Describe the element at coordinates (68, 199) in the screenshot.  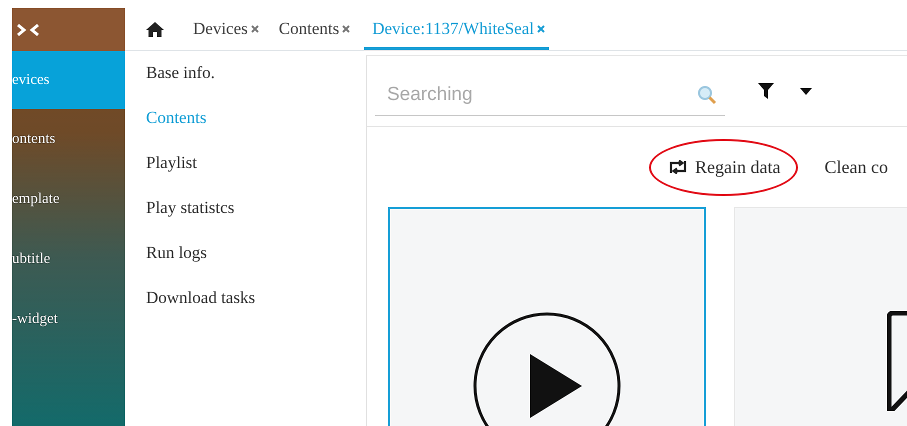
I see `sidebar-item: emplate` at that location.